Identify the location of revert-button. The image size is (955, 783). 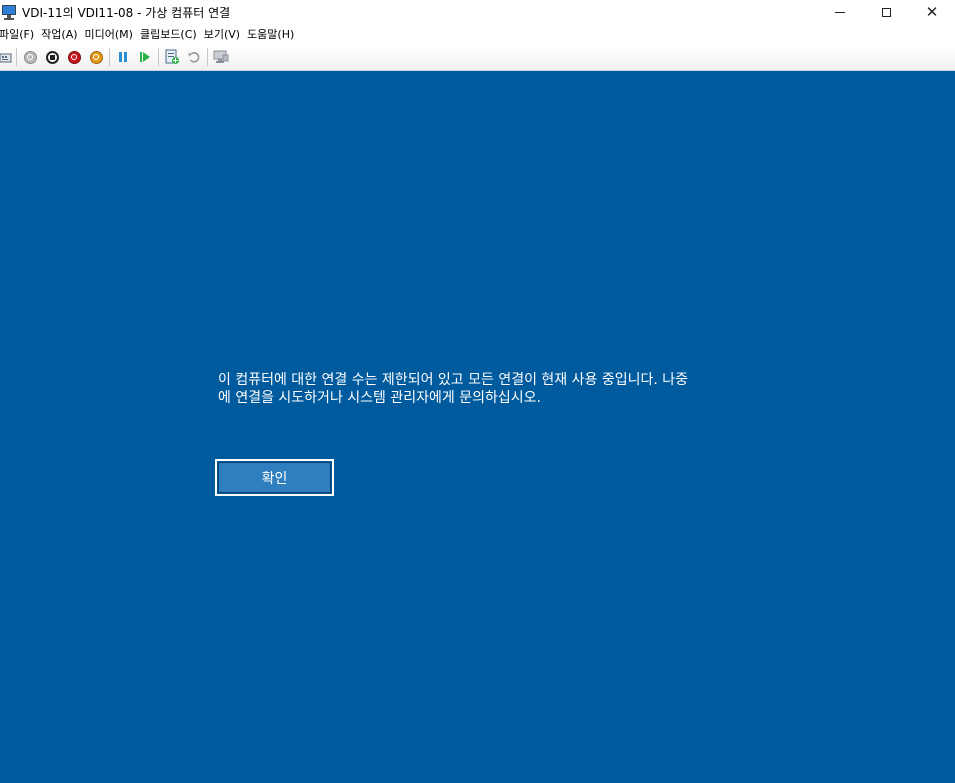
(194, 57).